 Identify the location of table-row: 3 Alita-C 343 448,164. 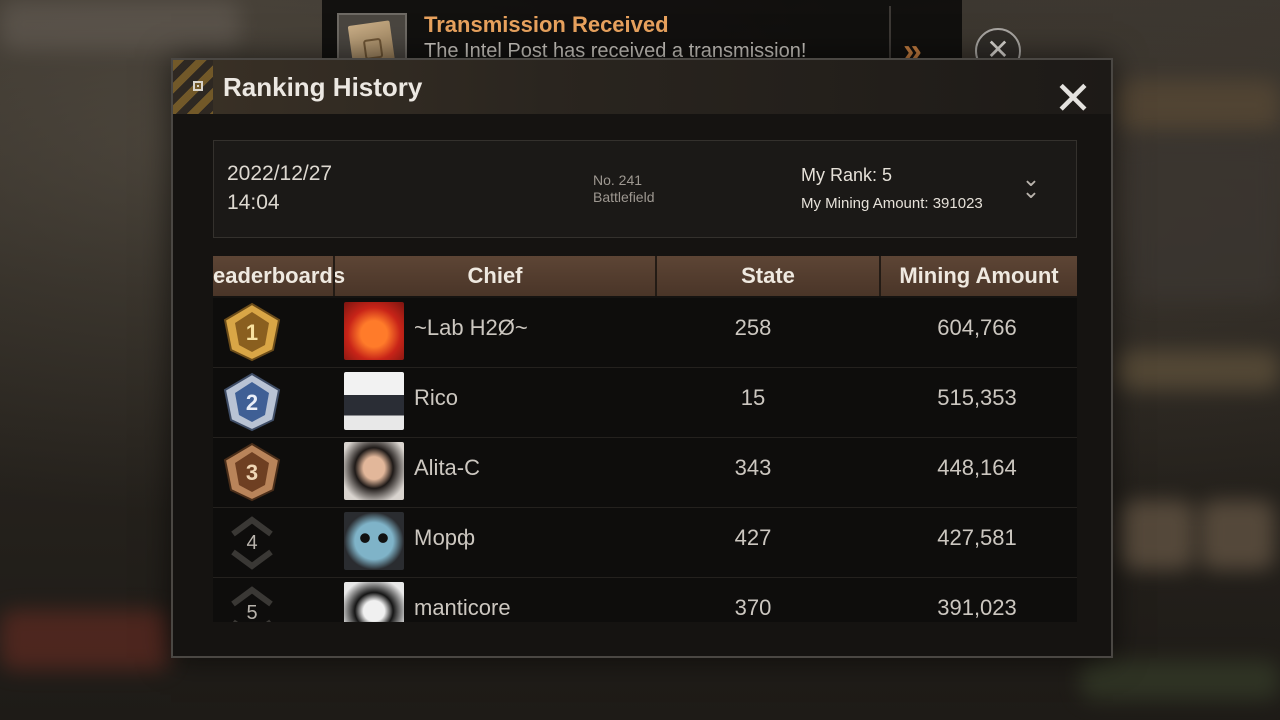
(645, 473).